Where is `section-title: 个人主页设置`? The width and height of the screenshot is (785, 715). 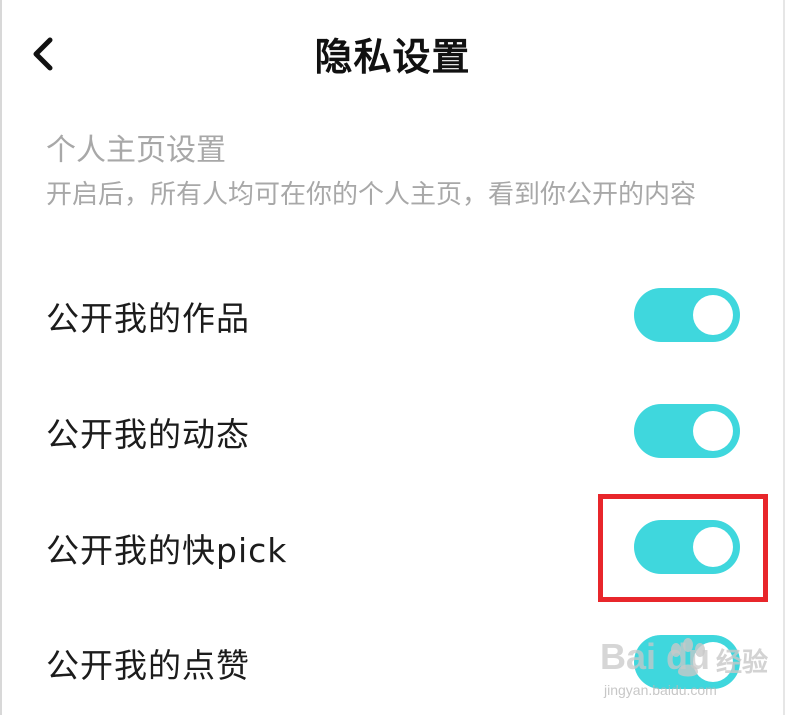 section-title: 个人主页设置 is located at coordinates (136, 150).